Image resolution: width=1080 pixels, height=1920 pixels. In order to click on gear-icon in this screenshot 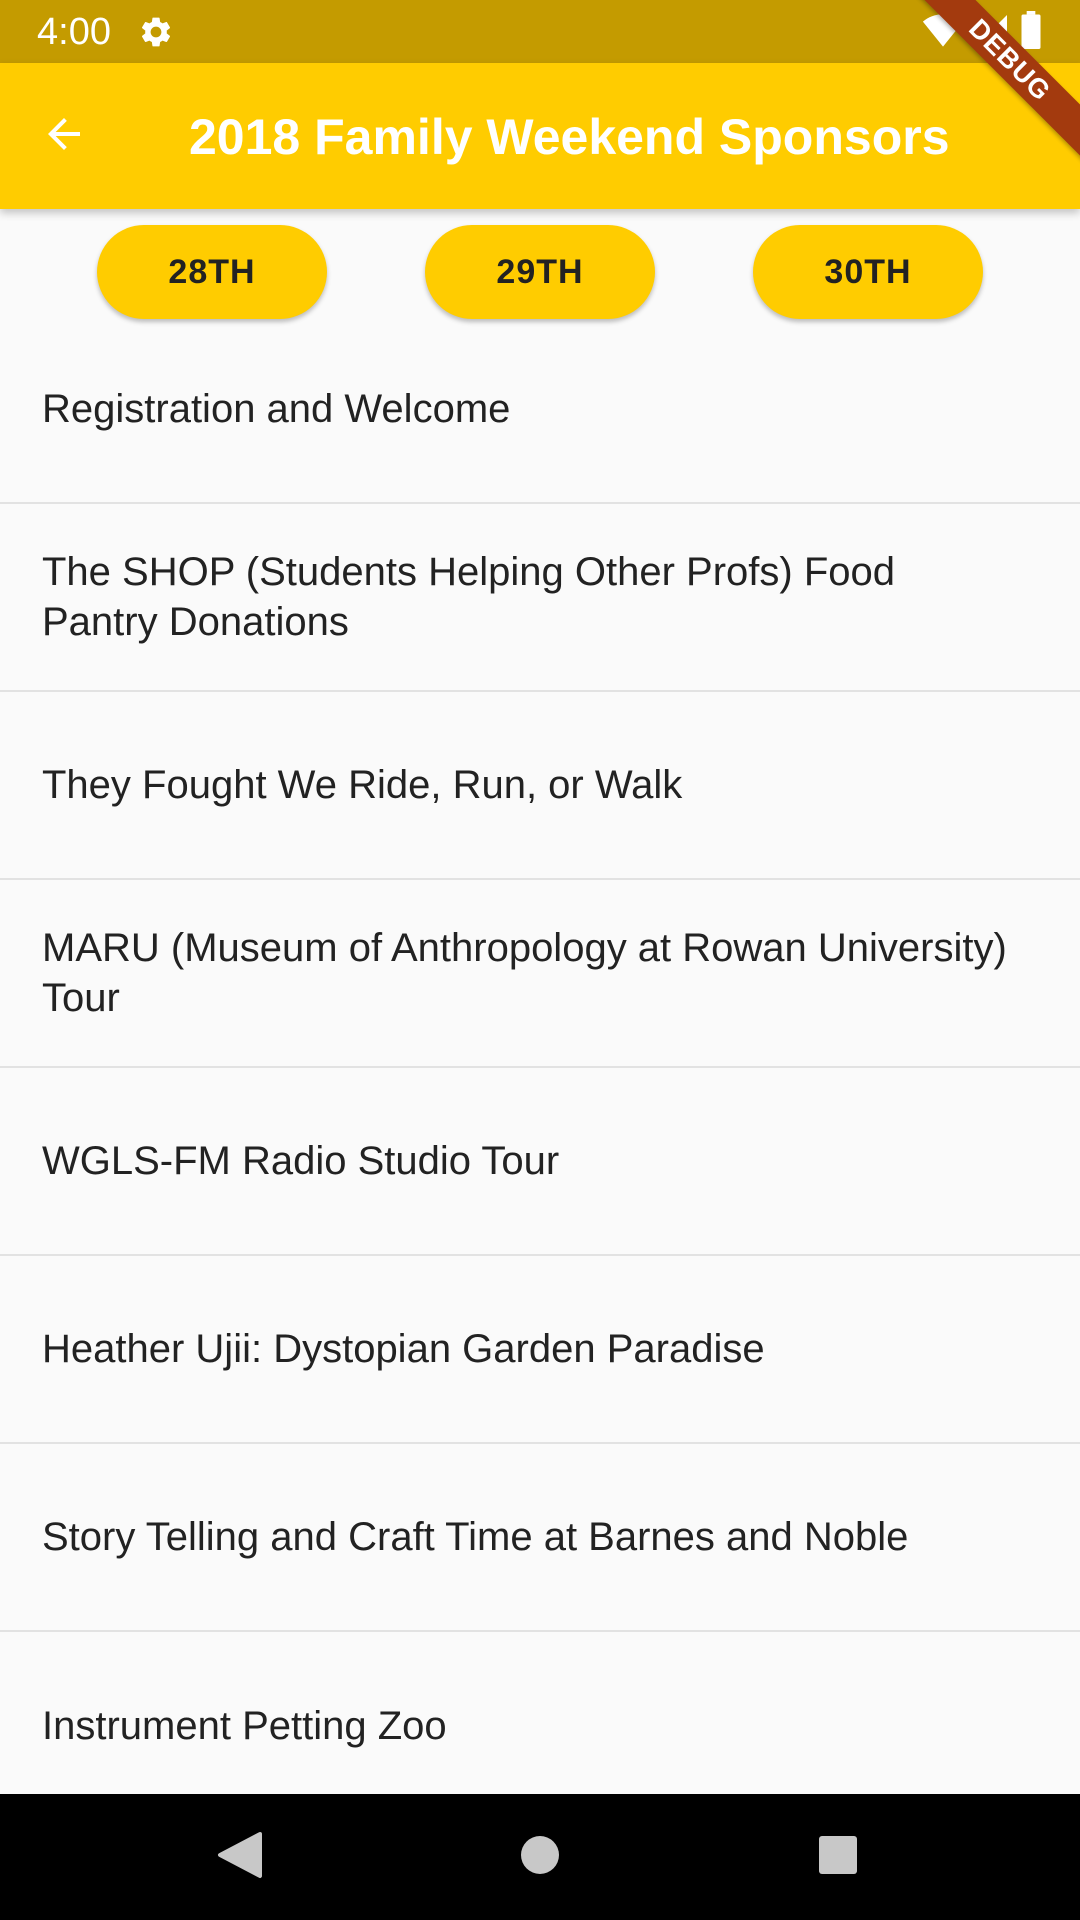, I will do `click(156, 32)`.